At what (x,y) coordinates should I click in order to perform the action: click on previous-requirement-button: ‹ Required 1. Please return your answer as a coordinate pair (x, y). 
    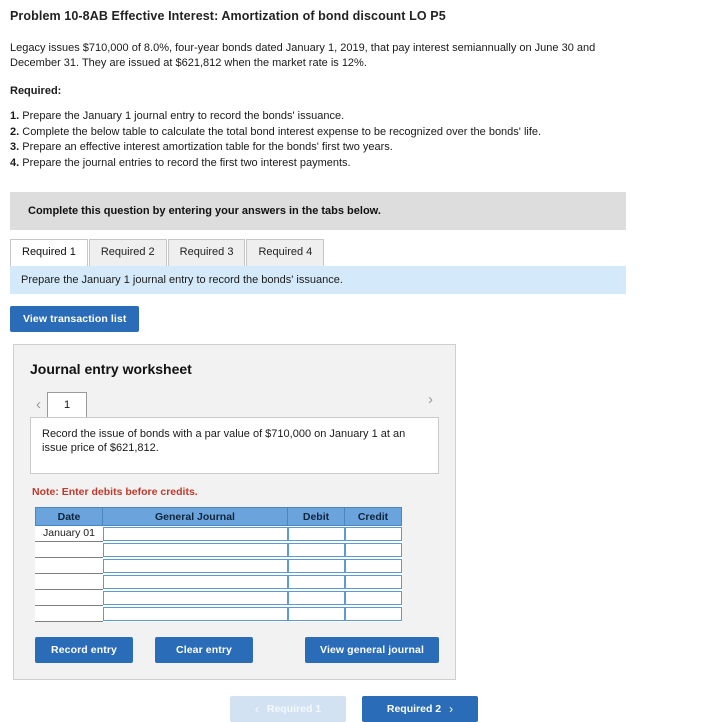
    Looking at the image, I should click on (288, 709).